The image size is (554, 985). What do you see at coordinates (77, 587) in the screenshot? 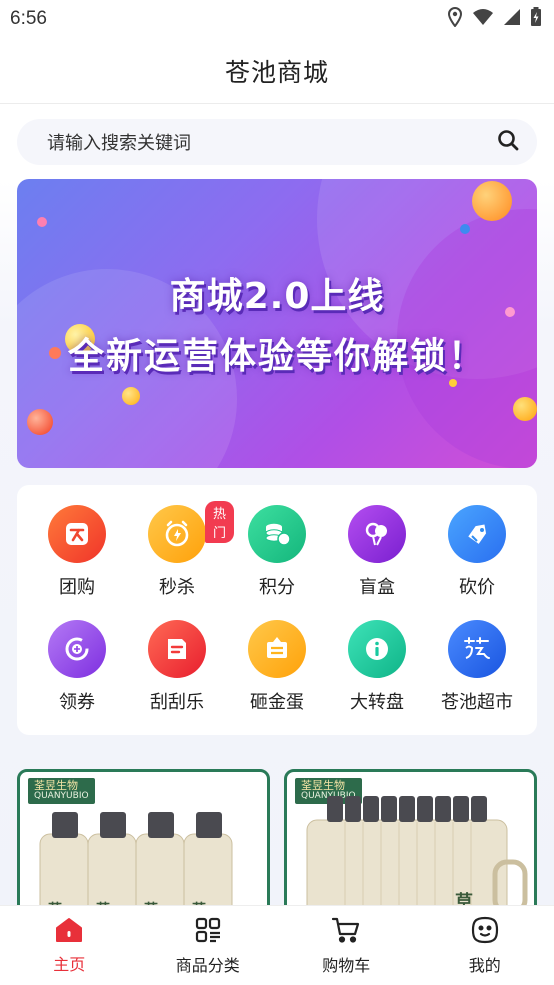
I see `grid-label: 团购` at bounding box center [77, 587].